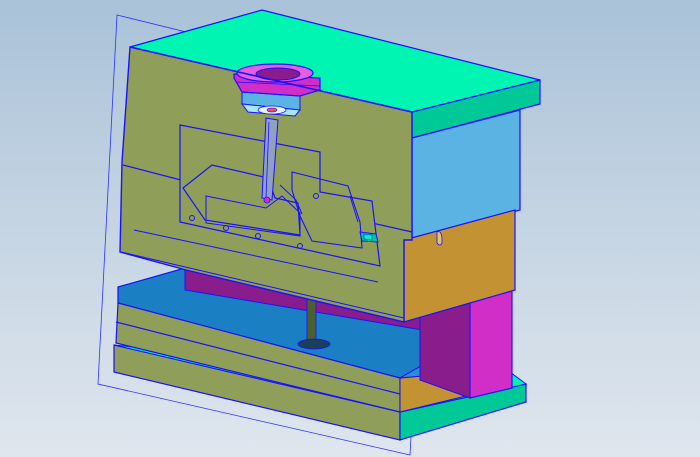 This screenshot has width=700, height=457. What do you see at coordinates (277, 80) in the screenshot?
I see `locating-ring` at bounding box center [277, 80].